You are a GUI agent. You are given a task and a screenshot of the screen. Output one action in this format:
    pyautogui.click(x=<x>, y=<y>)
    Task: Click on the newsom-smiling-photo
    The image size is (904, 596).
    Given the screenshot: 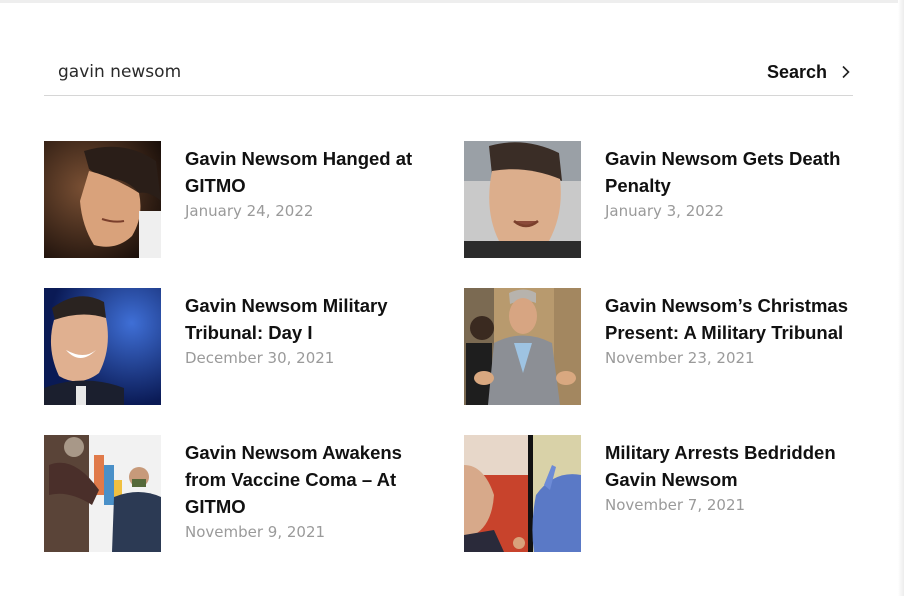 What is the action you would take?
    pyautogui.click(x=102, y=346)
    